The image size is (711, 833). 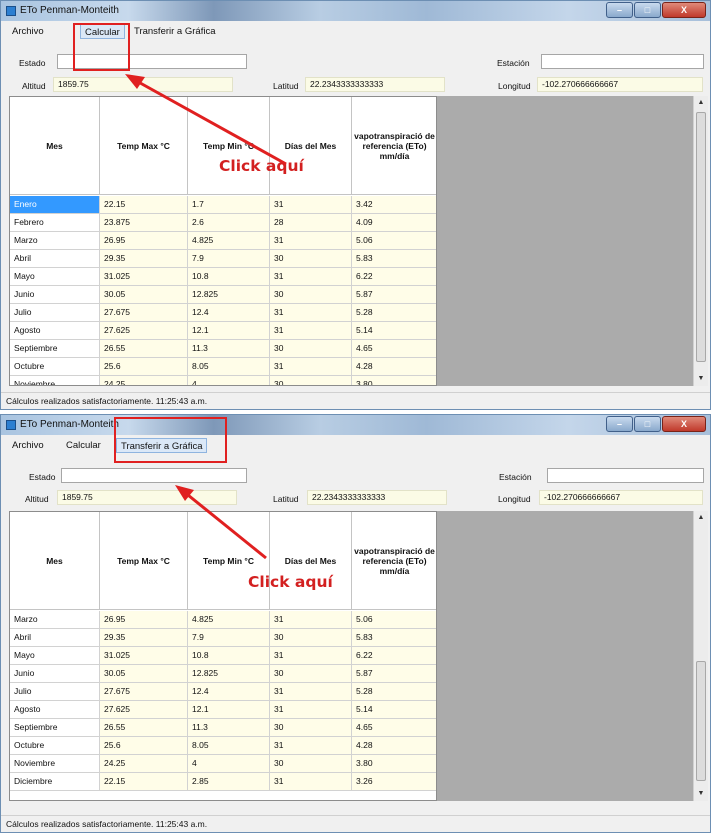 What do you see at coordinates (394, 223) in the screenshot?
I see `table-cell: 4.09` at bounding box center [394, 223].